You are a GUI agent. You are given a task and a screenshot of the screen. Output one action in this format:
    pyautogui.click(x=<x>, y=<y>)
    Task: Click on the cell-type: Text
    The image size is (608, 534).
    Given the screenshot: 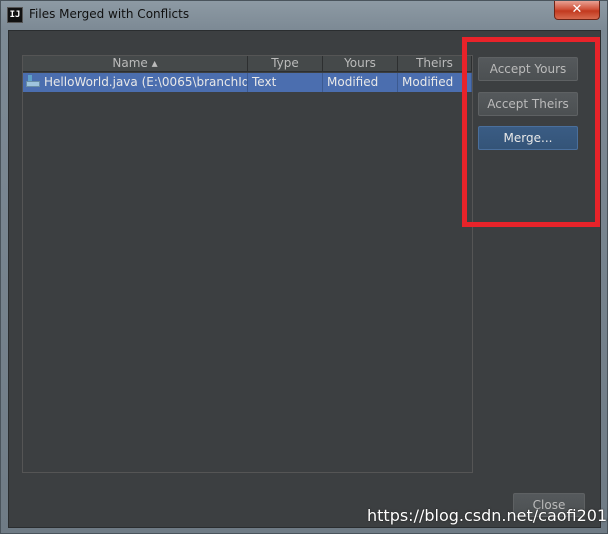 What is the action you would take?
    pyautogui.click(x=285, y=82)
    